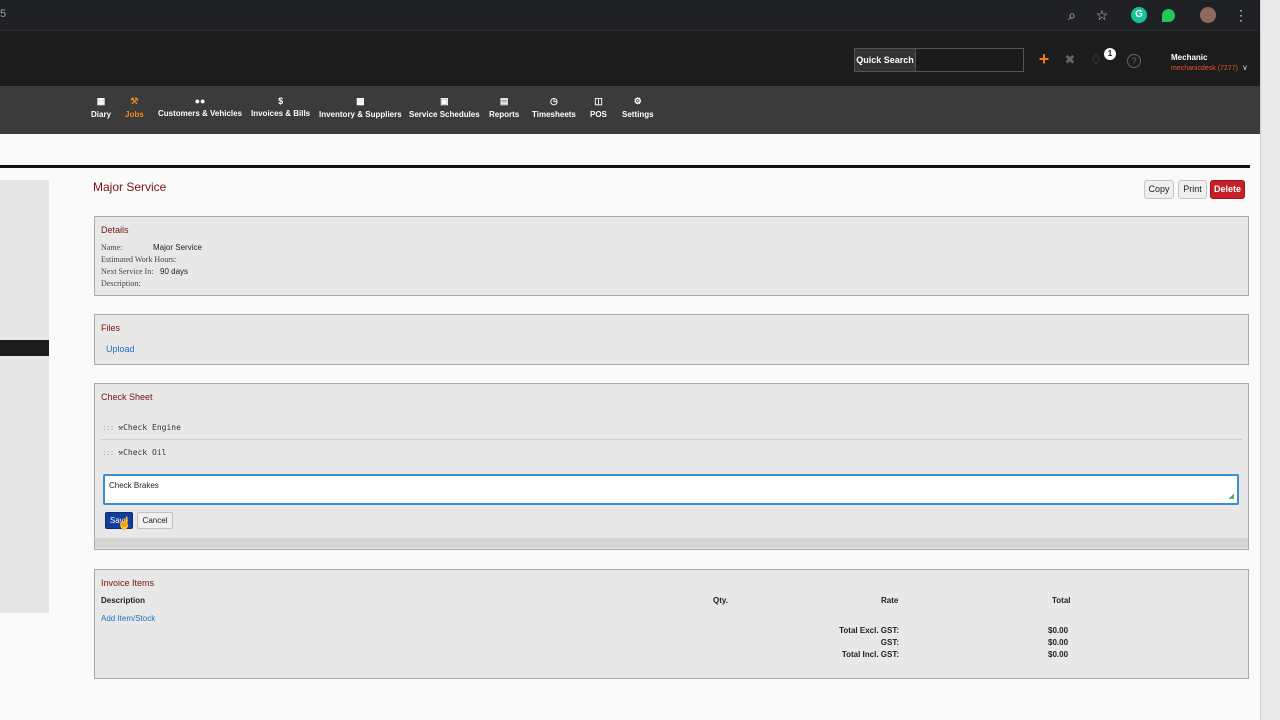 This screenshot has width=1280, height=720. Describe the element at coordinates (134, 107) in the screenshot. I see `nav-item-jobs: ⚒ Jobs` at that location.